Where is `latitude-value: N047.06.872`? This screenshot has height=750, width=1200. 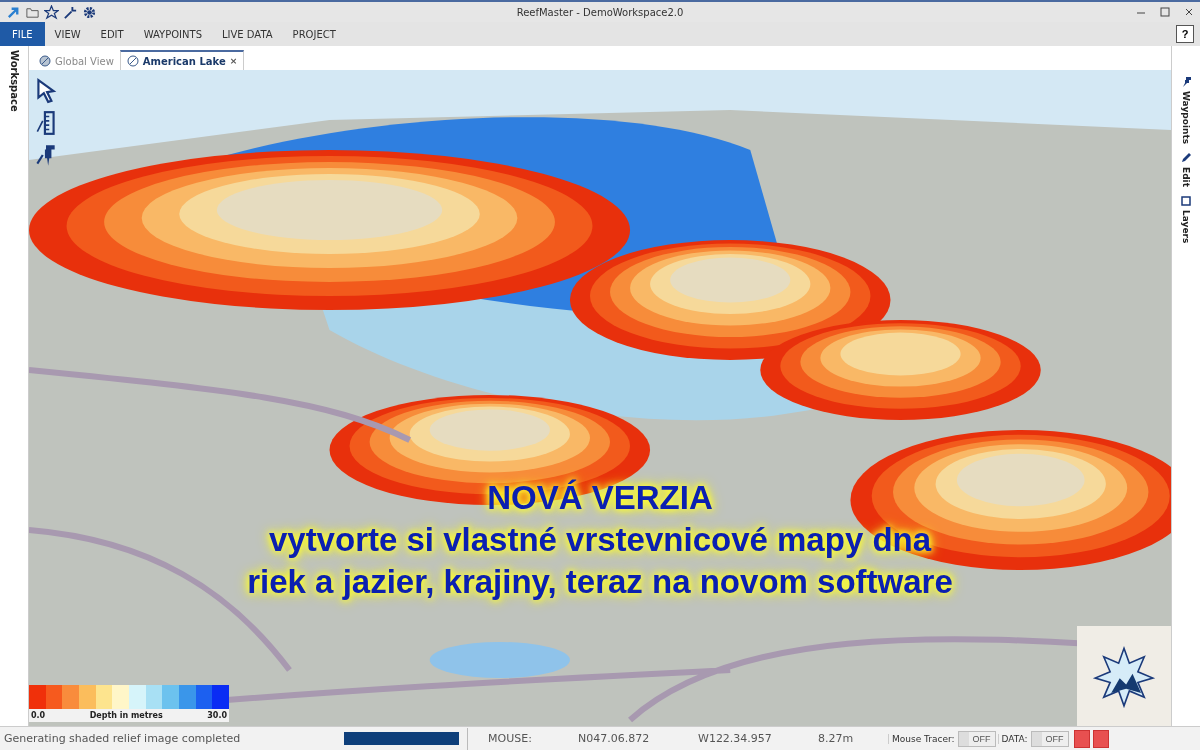
latitude-value: N047.06.872 is located at coordinates (614, 738).